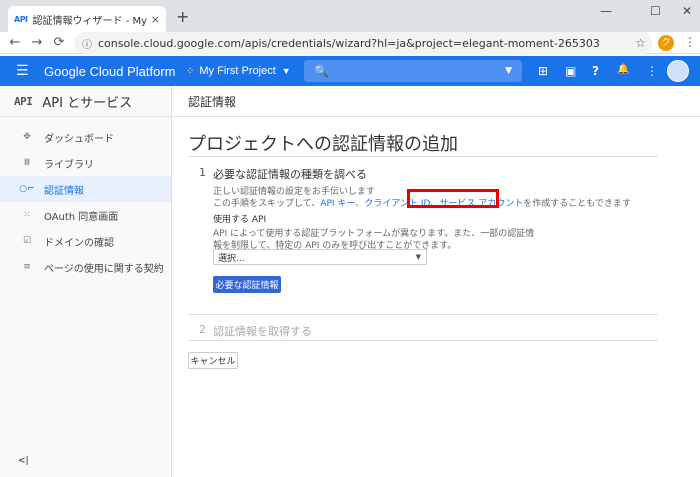  Describe the element at coordinates (182, 16) in the screenshot. I see `new-tab-button: +` at that location.